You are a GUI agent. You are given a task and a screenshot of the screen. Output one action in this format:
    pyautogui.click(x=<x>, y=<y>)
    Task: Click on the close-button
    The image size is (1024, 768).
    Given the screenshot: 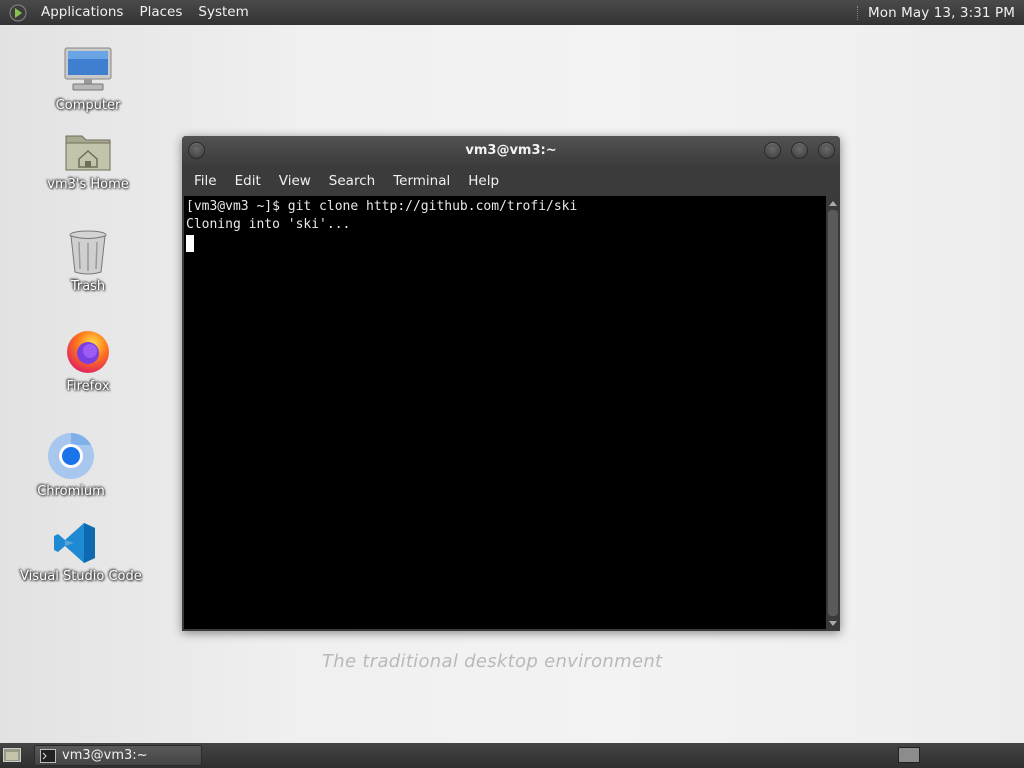 What is the action you would take?
    pyautogui.click(x=826, y=150)
    